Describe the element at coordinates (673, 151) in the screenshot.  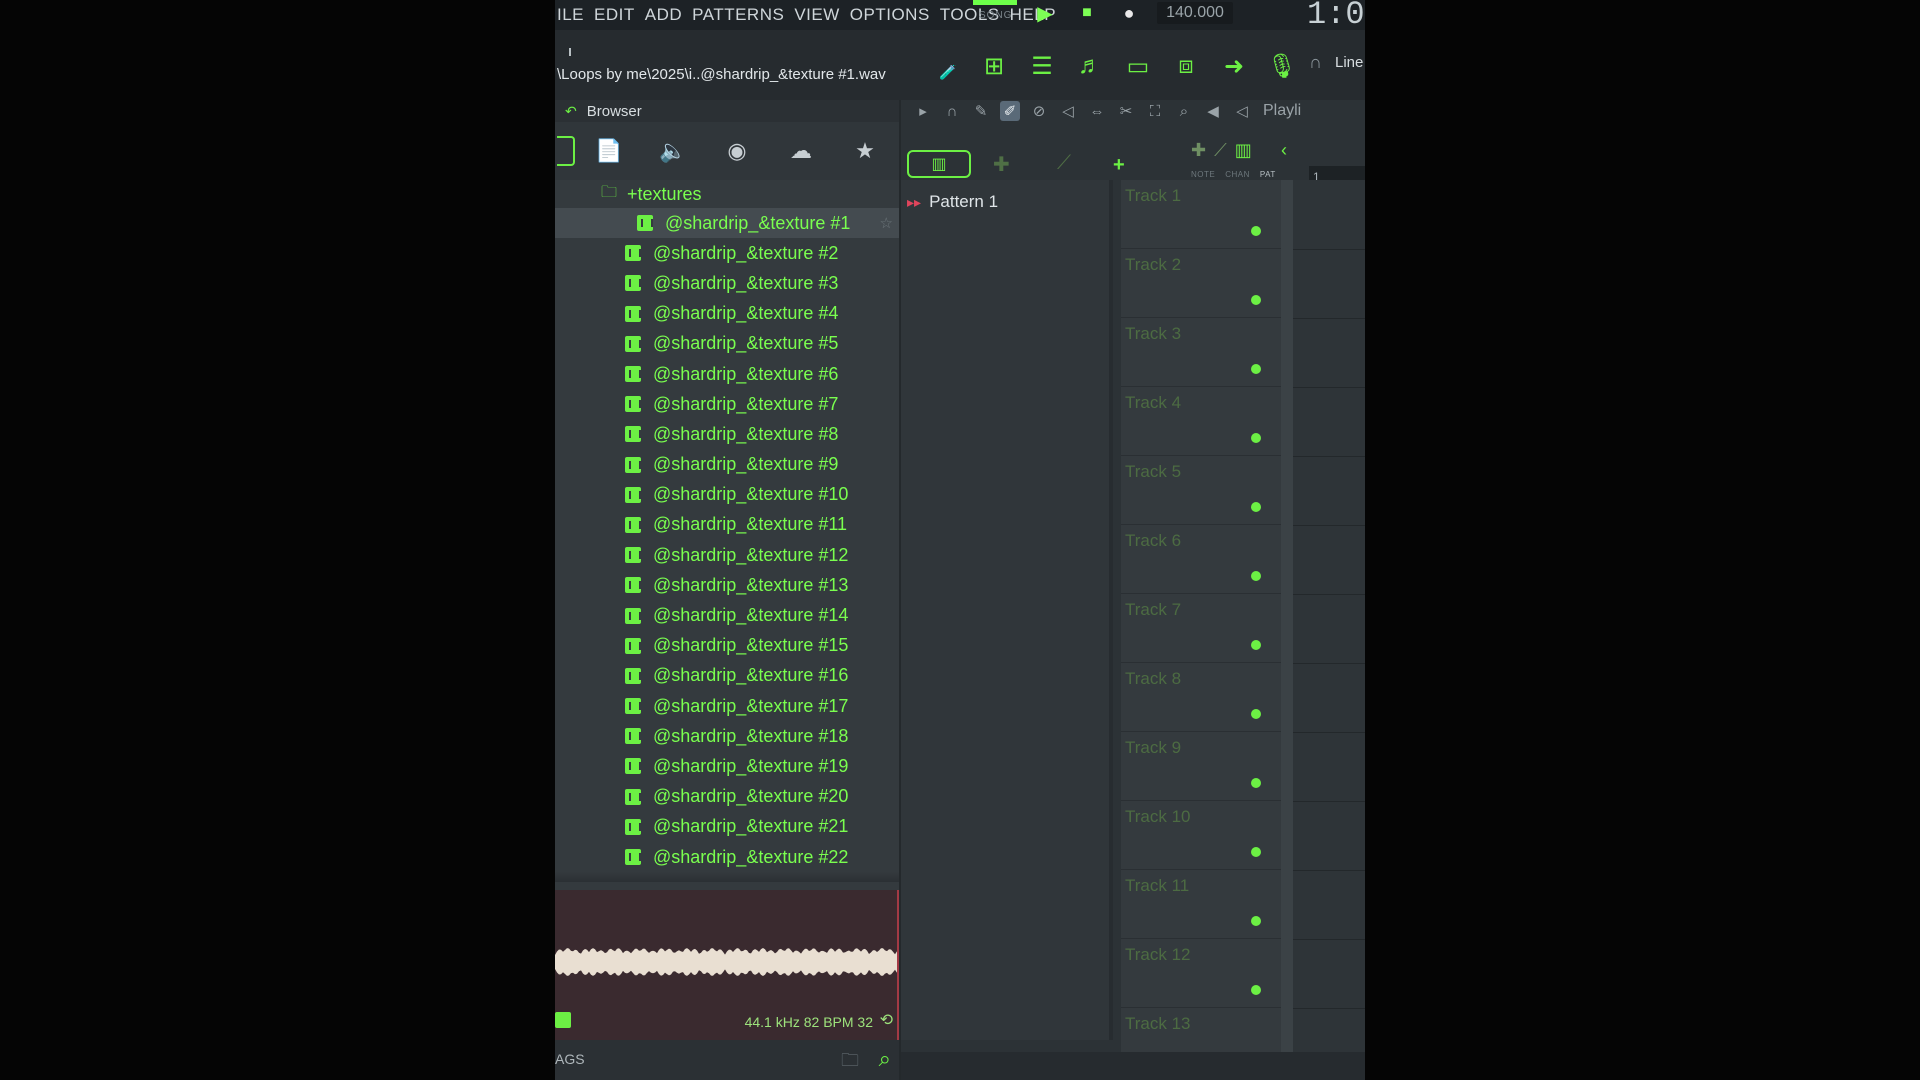
I see `speaker-icon-tab: 🔈` at that location.